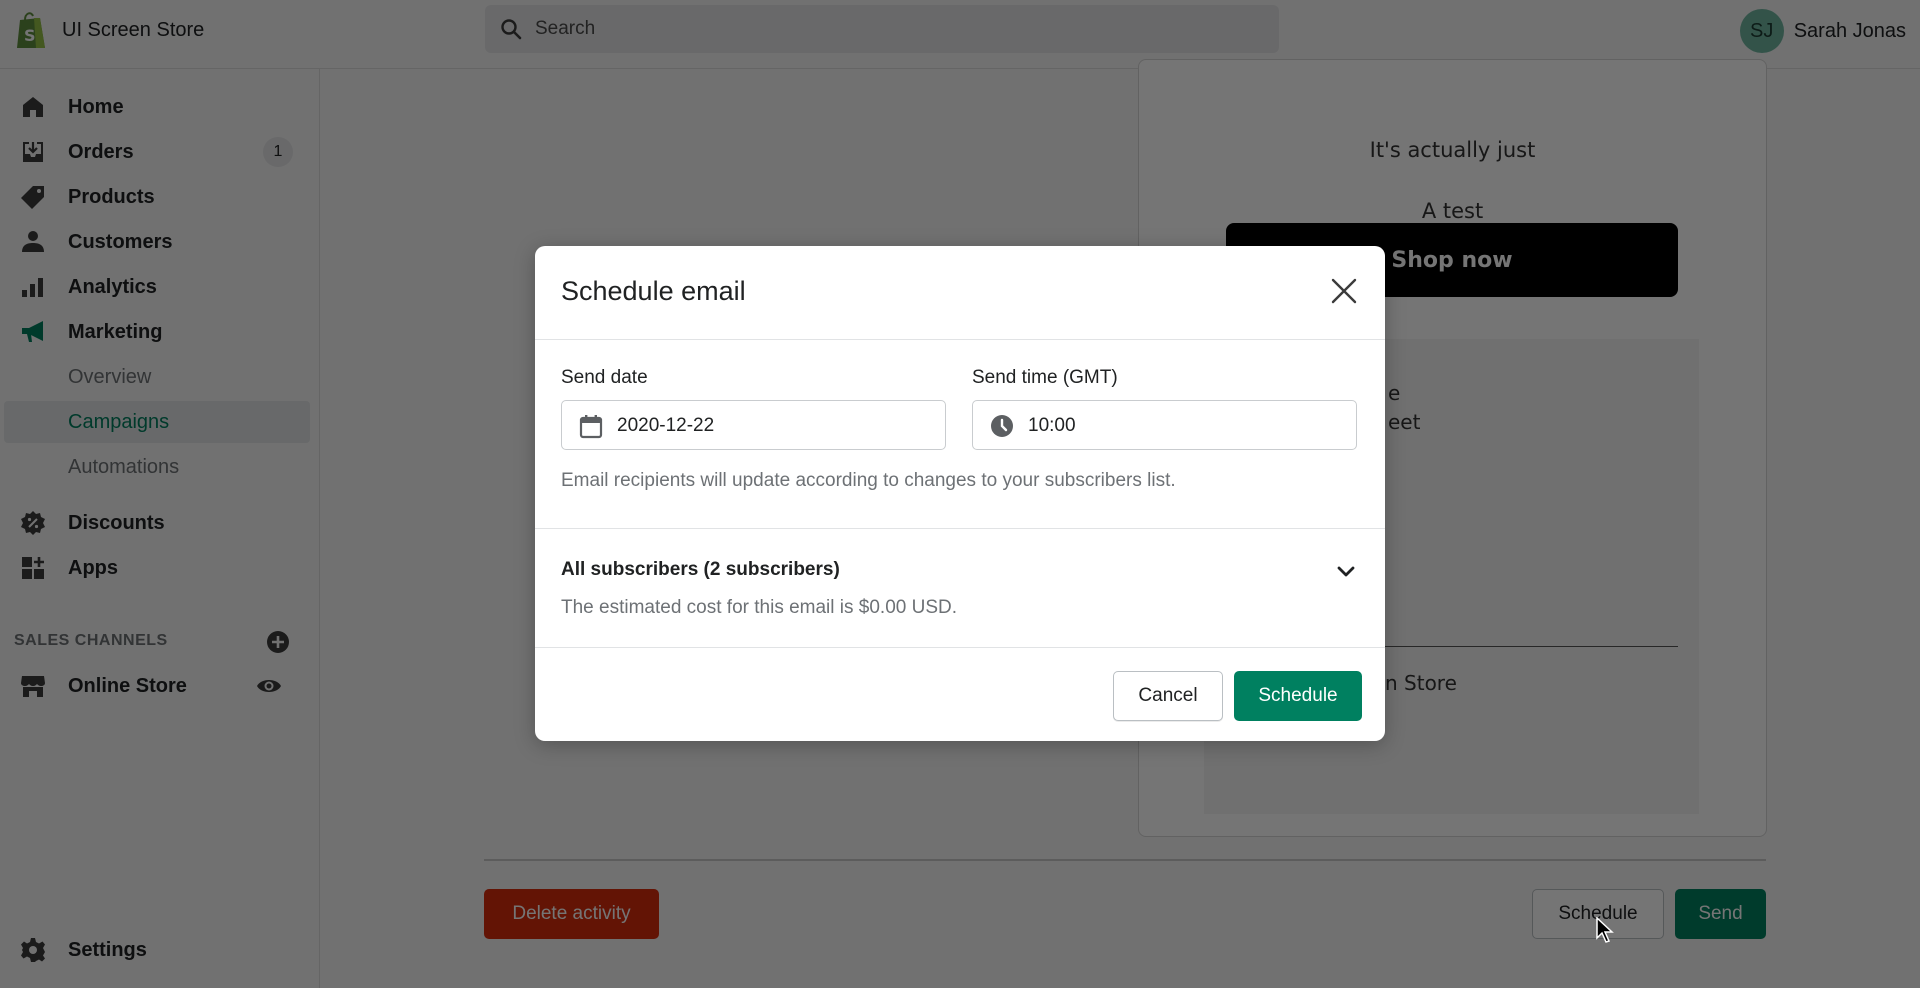 Image resolution: width=1920 pixels, height=988 pixels. Describe the element at coordinates (1605, 930) in the screenshot. I see `mouse-cursor-icon` at that location.